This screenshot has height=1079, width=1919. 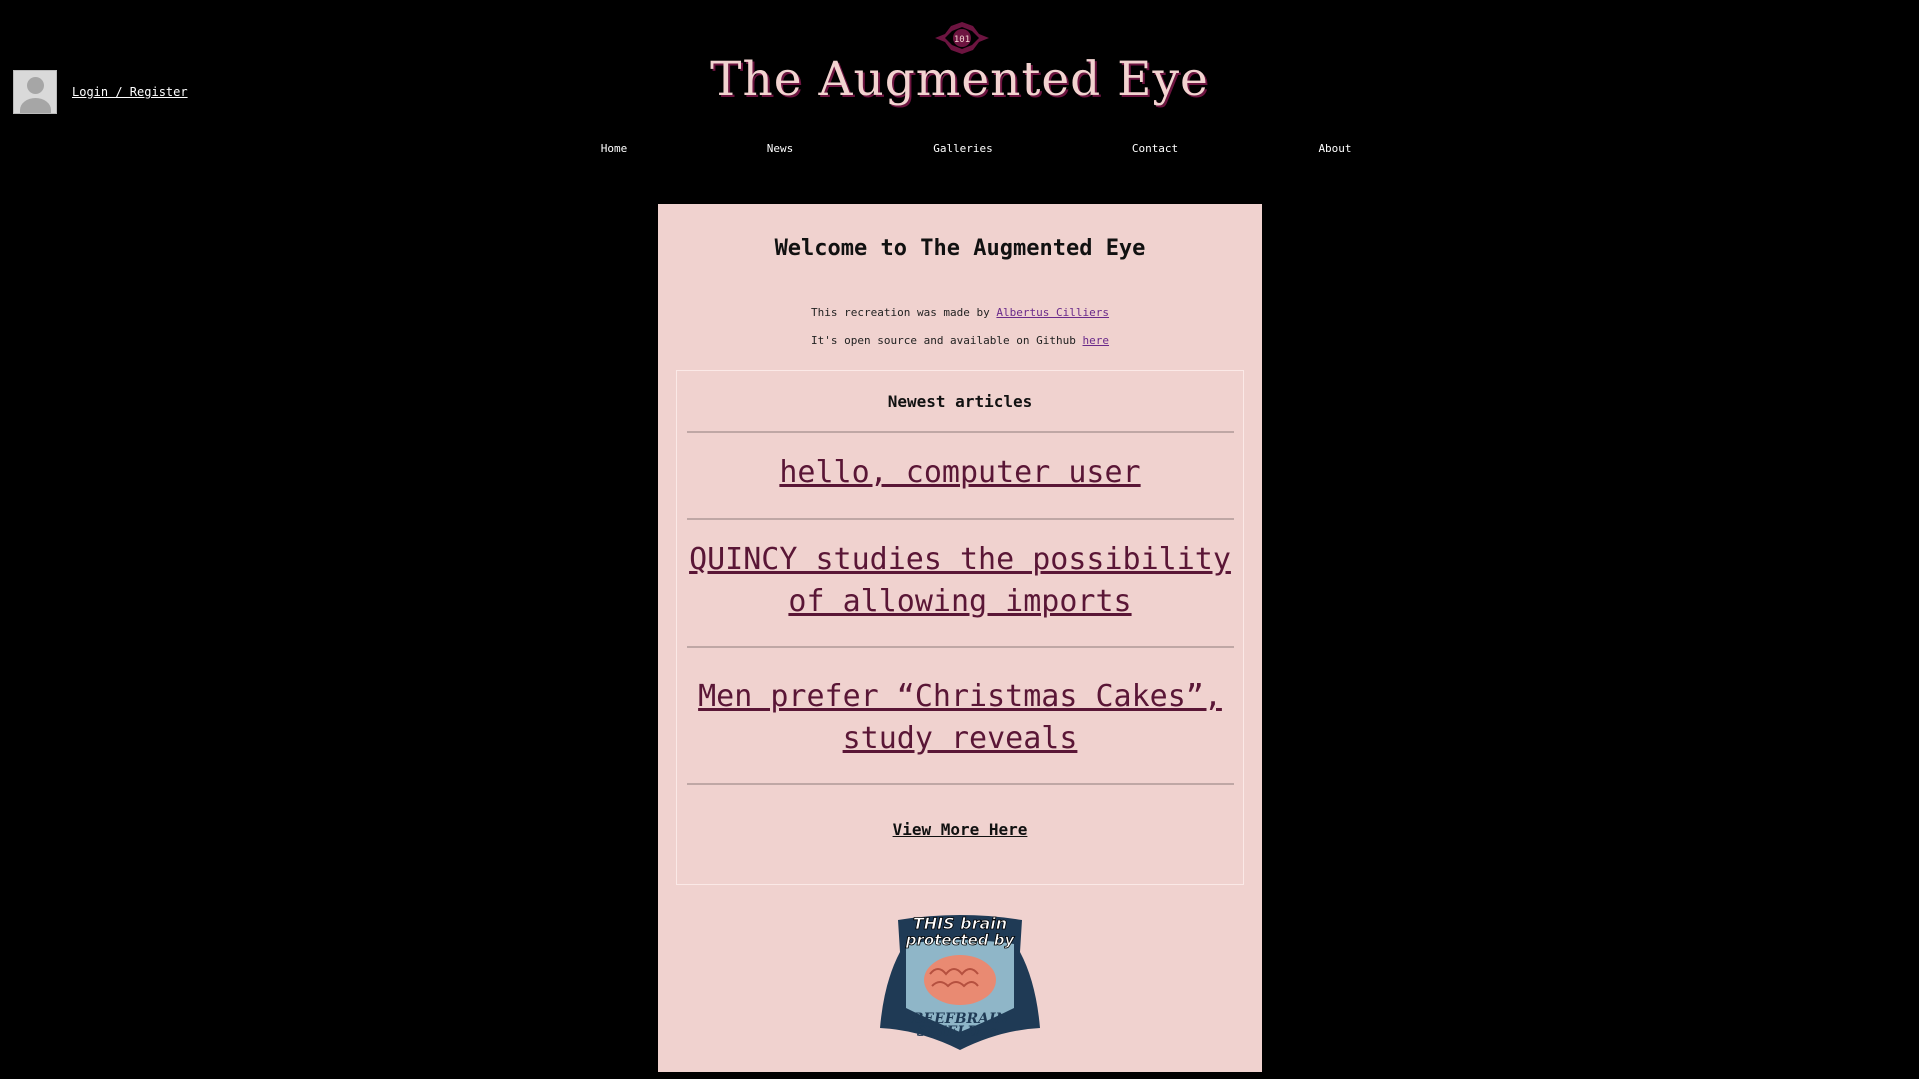 What do you see at coordinates (780, 148) in the screenshot?
I see `nav-news: News` at bounding box center [780, 148].